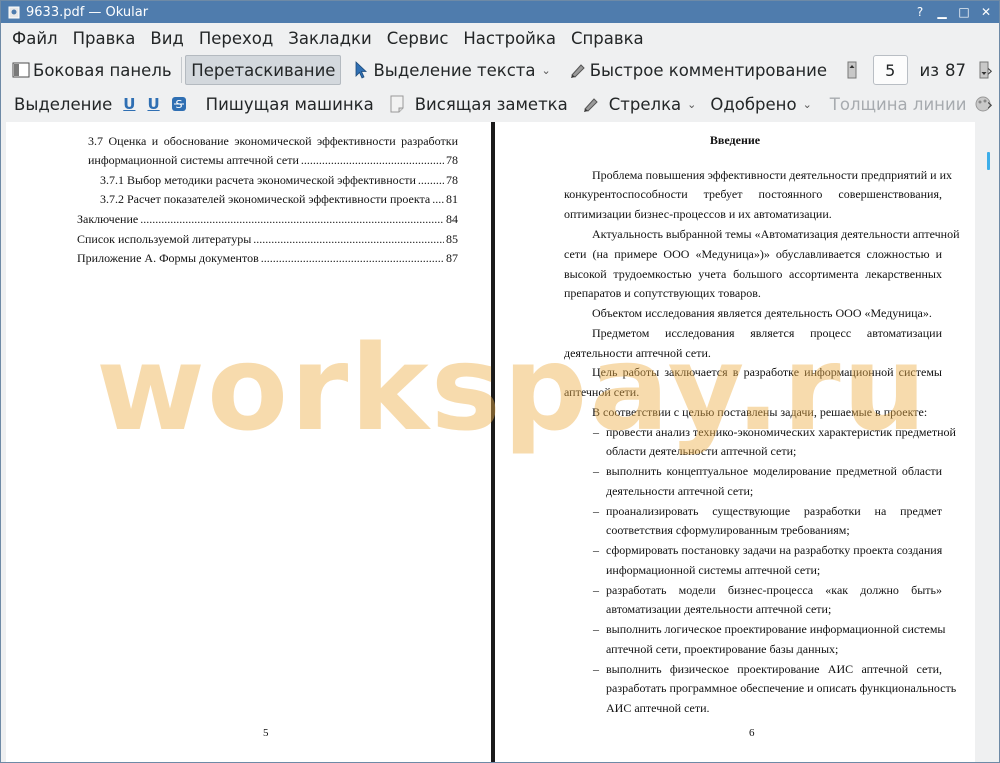 The height and width of the screenshot is (763, 1000). I want to click on close-button: ✕, so click(986, 12).